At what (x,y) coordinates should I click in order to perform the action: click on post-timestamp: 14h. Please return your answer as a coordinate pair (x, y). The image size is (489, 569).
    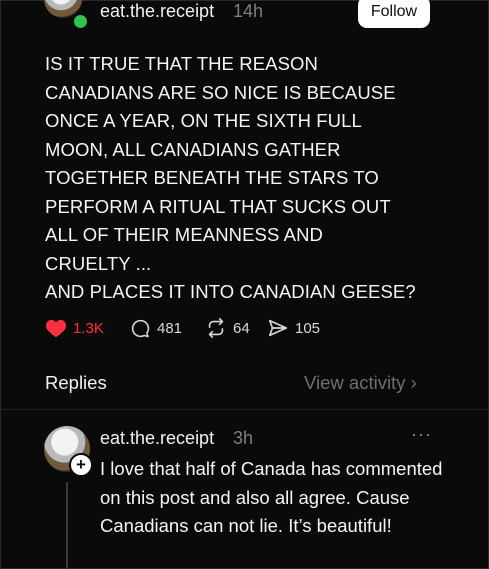
    Looking at the image, I should click on (248, 11).